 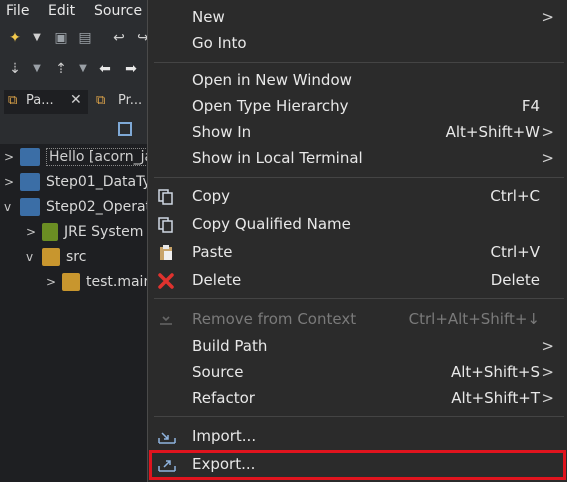 What do you see at coordinates (15, 38) in the screenshot?
I see `new-wizard-icon: ✦` at bounding box center [15, 38].